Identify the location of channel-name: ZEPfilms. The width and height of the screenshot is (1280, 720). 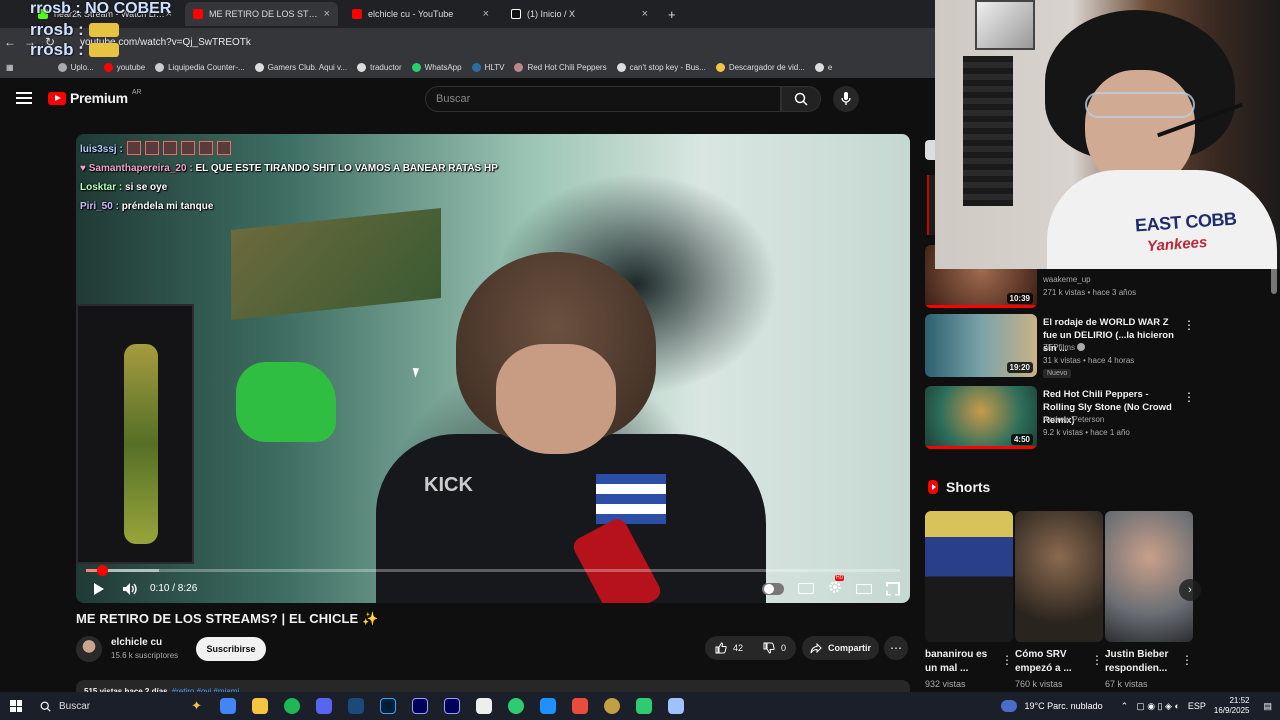
(1064, 347).